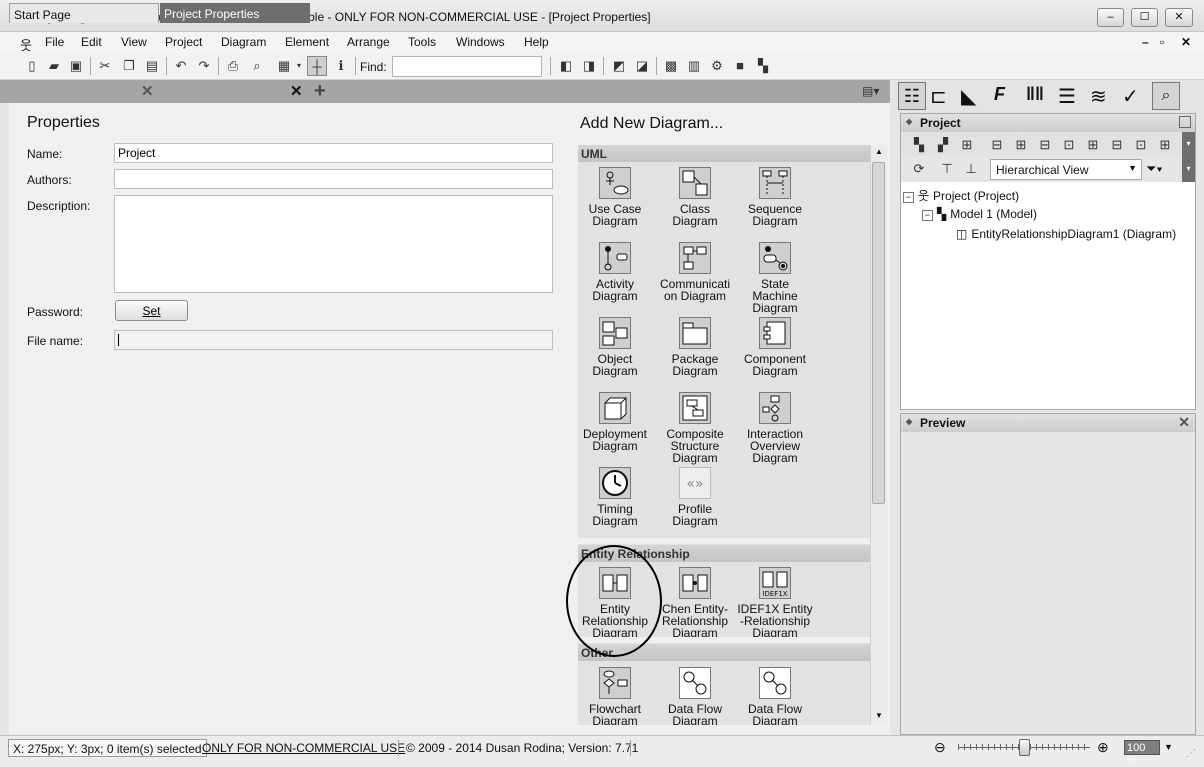 The height and width of the screenshot is (767, 1204). I want to click on cut-icon: ✂, so click(105, 66).